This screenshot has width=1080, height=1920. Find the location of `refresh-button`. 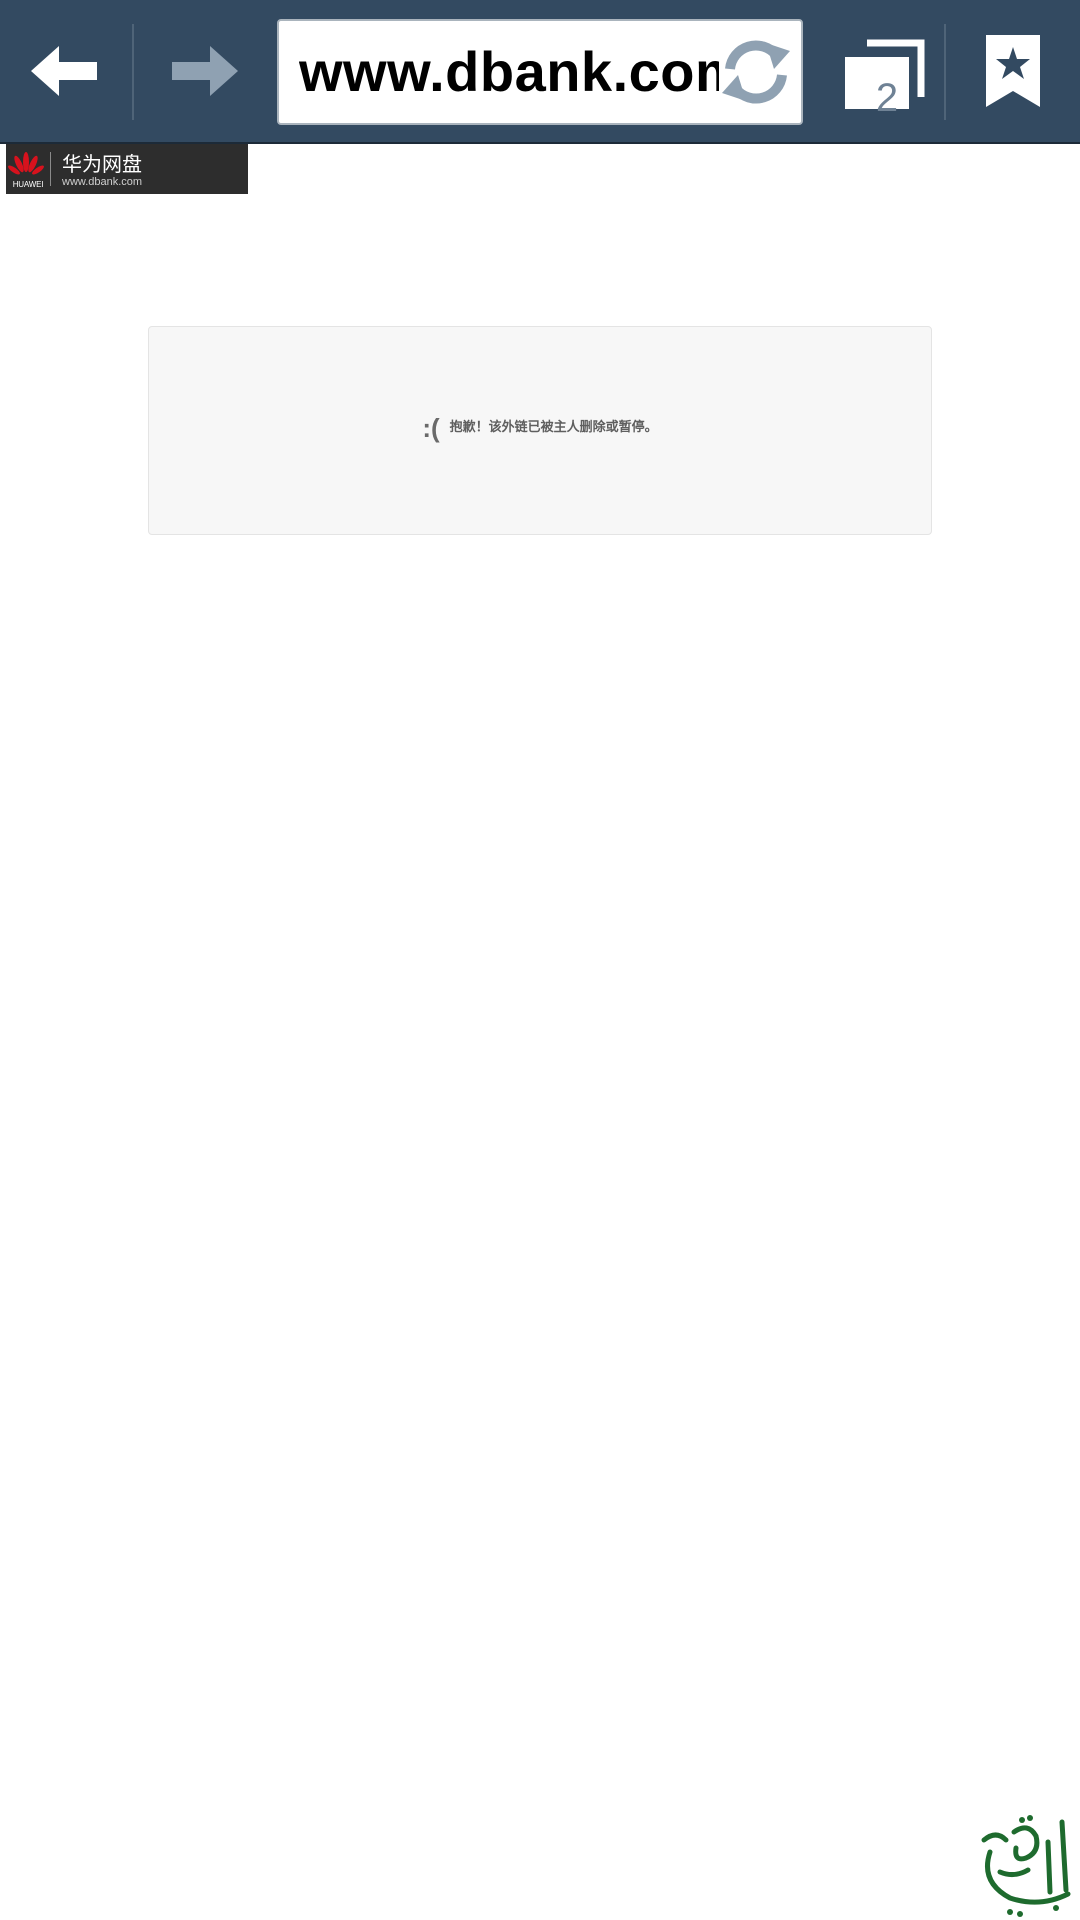

refresh-button is located at coordinates (756, 72).